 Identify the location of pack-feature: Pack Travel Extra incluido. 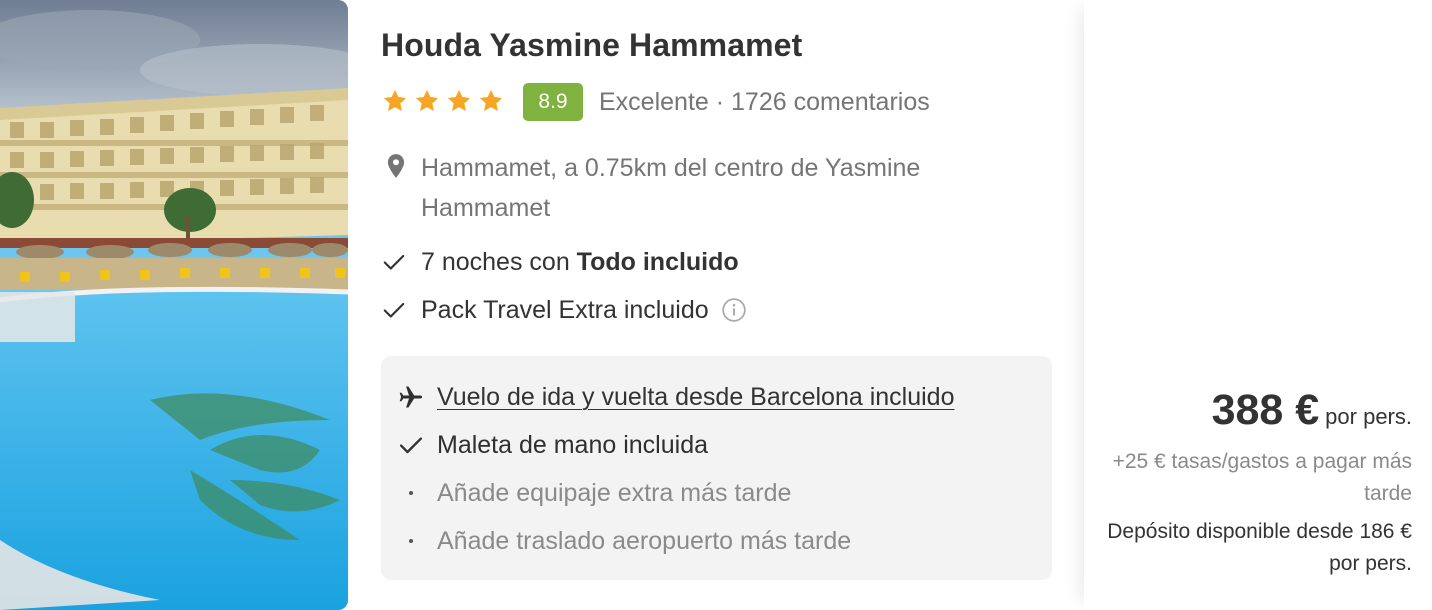
(564, 310).